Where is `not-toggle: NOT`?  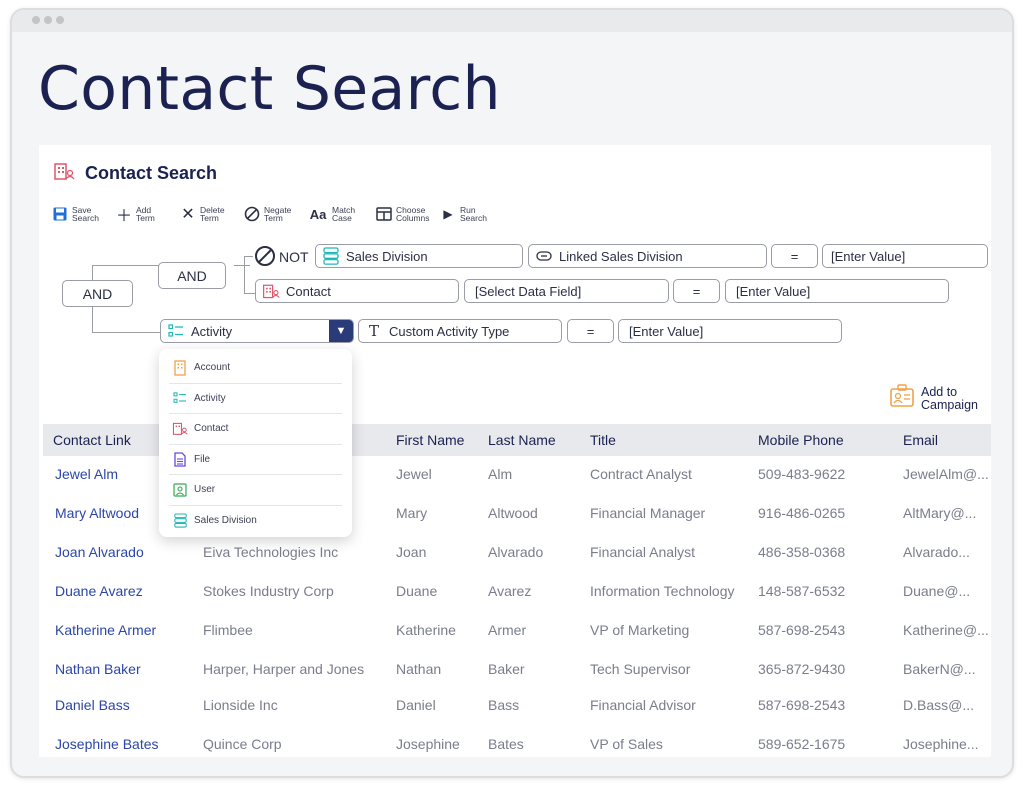
not-toggle: NOT is located at coordinates (281, 256).